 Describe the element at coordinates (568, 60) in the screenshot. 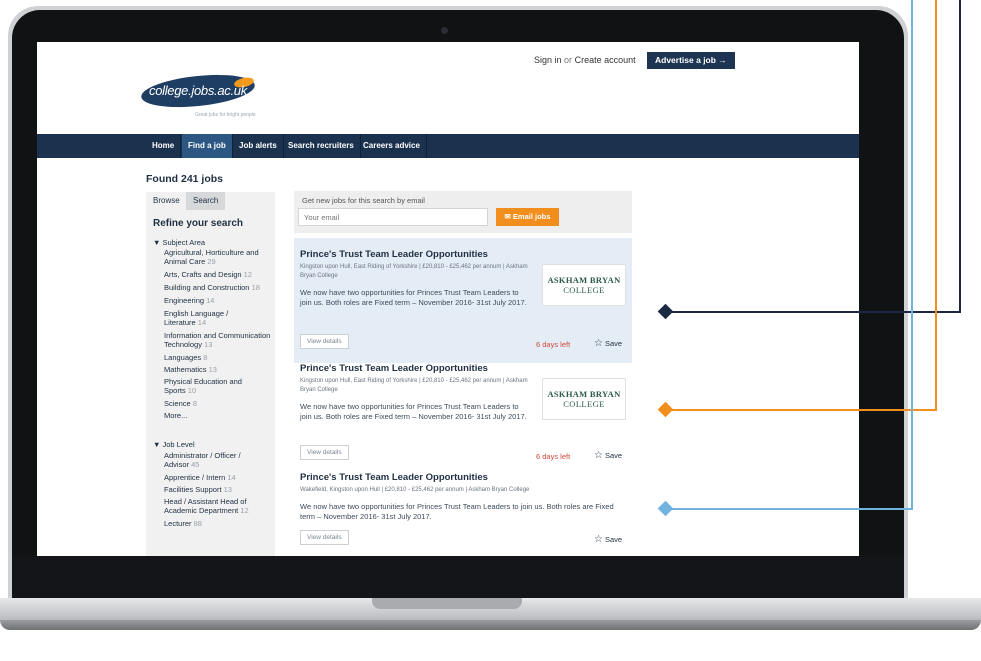

I see `auth-or: or` at that location.